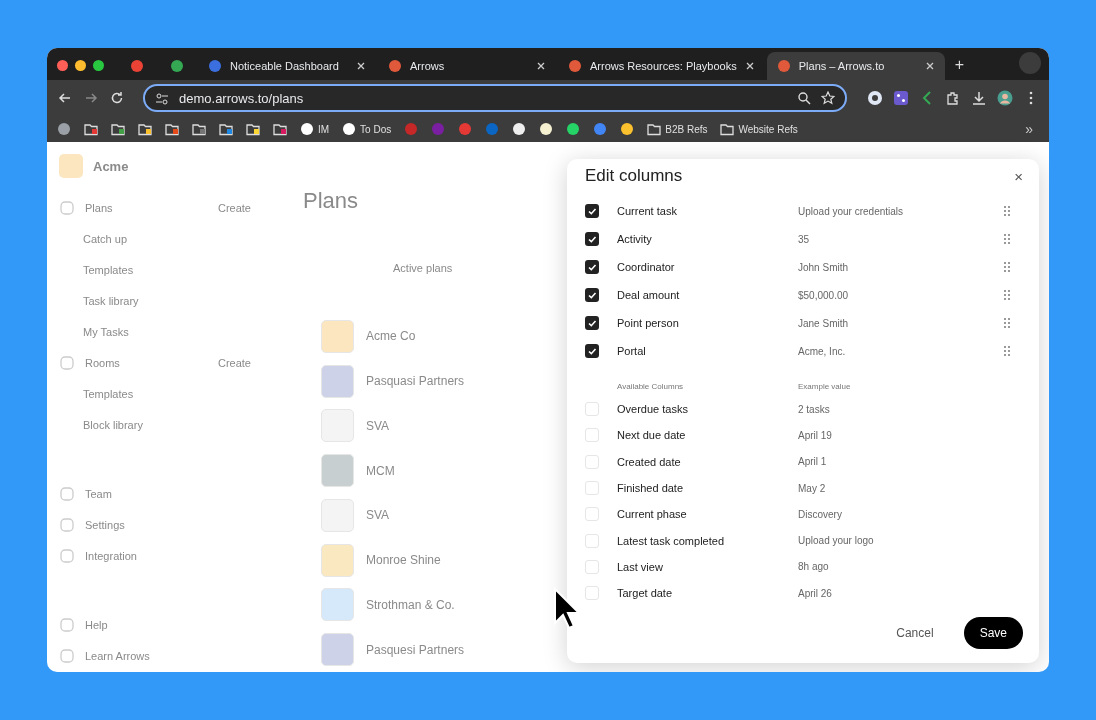  Describe the element at coordinates (287, 66) in the screenshot. I see `browser-tab: Noticeable Dashboard` at that location.